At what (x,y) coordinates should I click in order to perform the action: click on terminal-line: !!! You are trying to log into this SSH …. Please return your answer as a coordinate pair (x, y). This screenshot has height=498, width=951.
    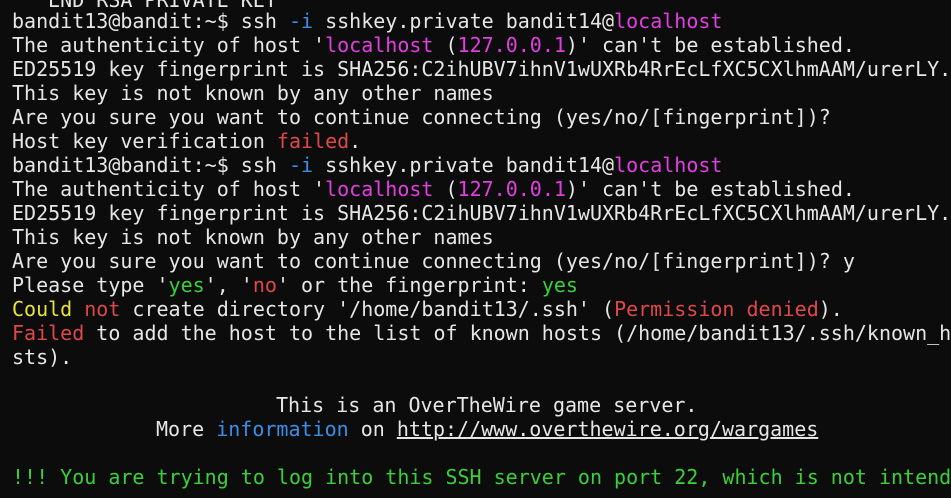
    Looking at the image, I should click on (481, 477).